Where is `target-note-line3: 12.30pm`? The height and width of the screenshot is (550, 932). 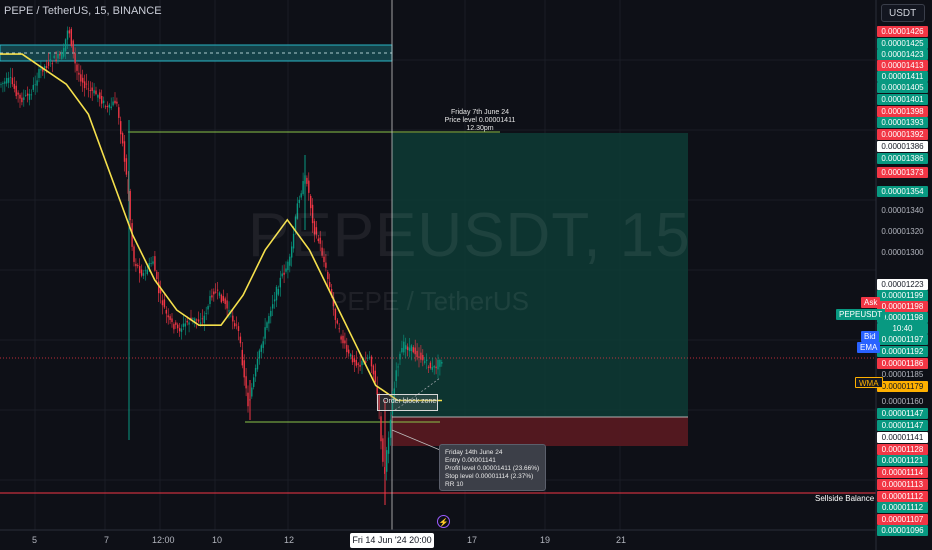
target-note-line3: 12.30pm is located at coordinates (480, 128).